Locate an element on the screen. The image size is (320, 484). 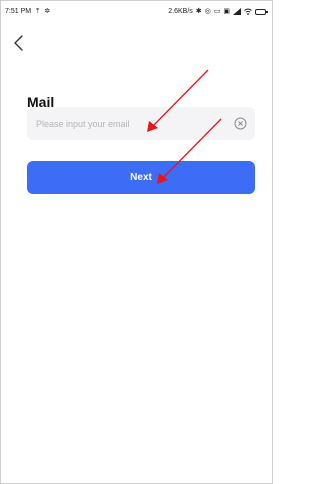
upload-icon: ⤒ is located at coordinates (38, 11).